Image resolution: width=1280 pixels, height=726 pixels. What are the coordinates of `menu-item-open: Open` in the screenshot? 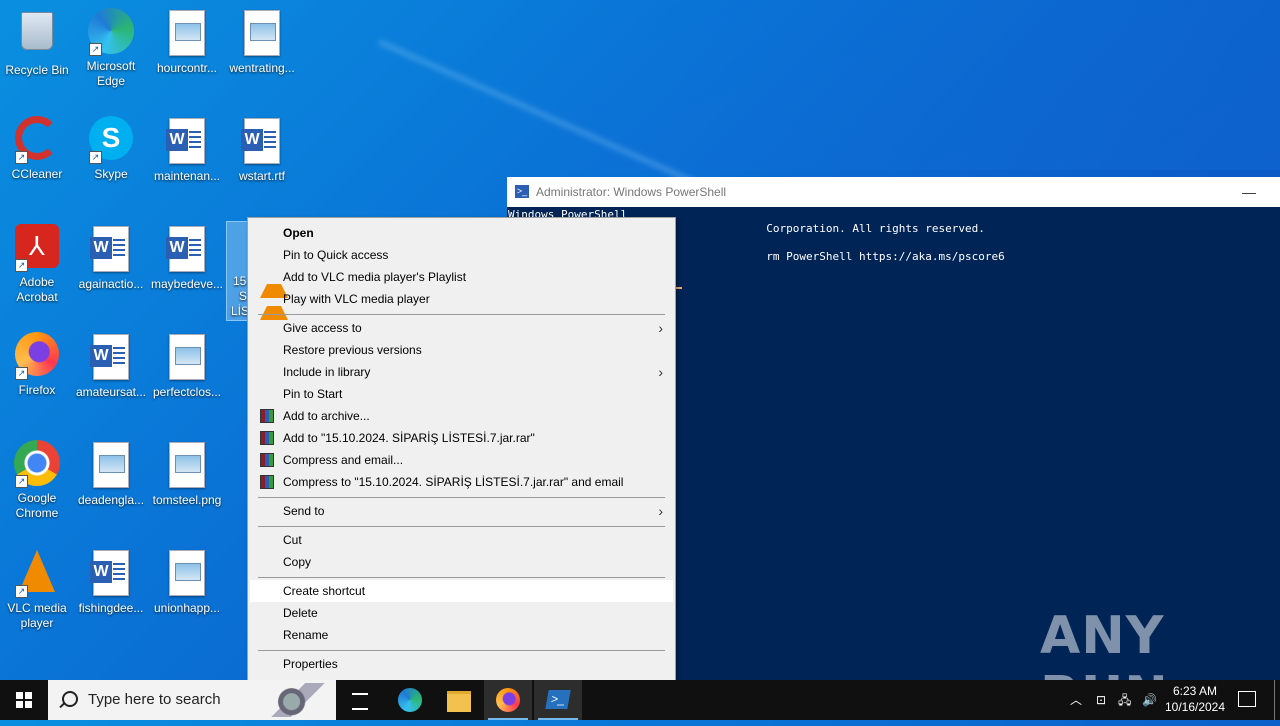 It's located at (461, 233).